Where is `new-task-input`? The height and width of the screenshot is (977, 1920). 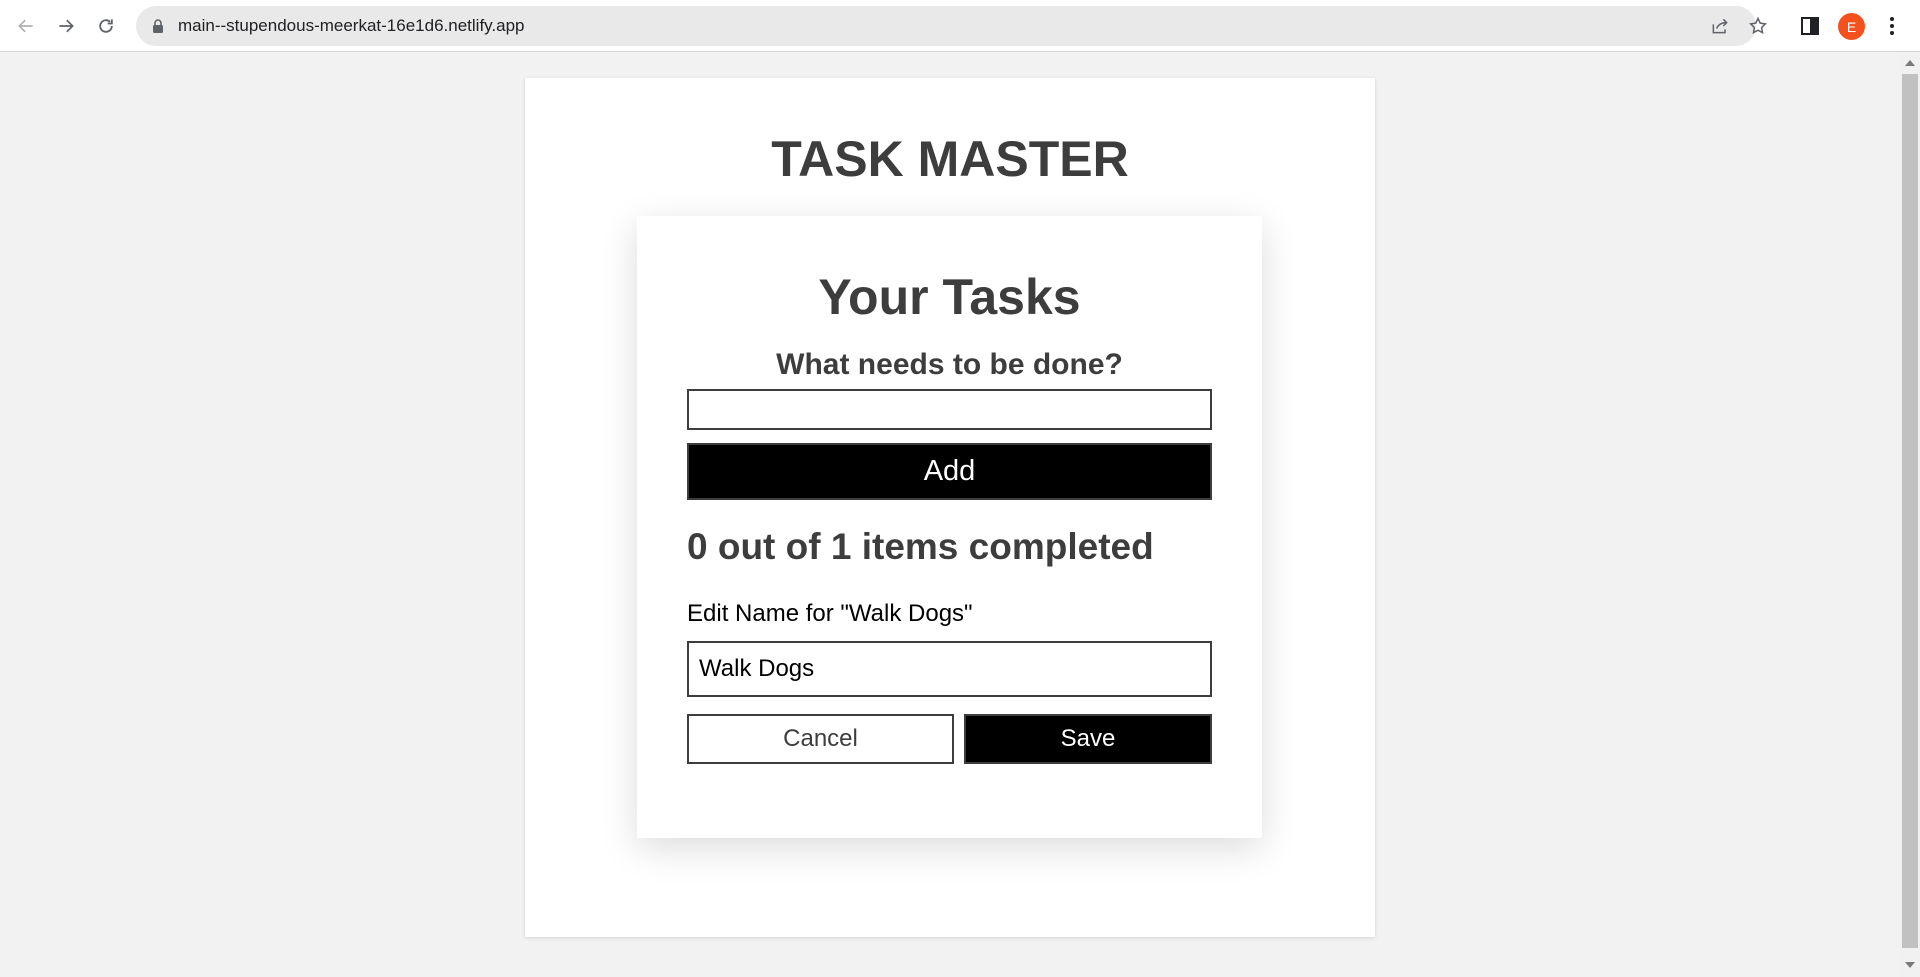
new-task-input is located at coordinates (949, 409).